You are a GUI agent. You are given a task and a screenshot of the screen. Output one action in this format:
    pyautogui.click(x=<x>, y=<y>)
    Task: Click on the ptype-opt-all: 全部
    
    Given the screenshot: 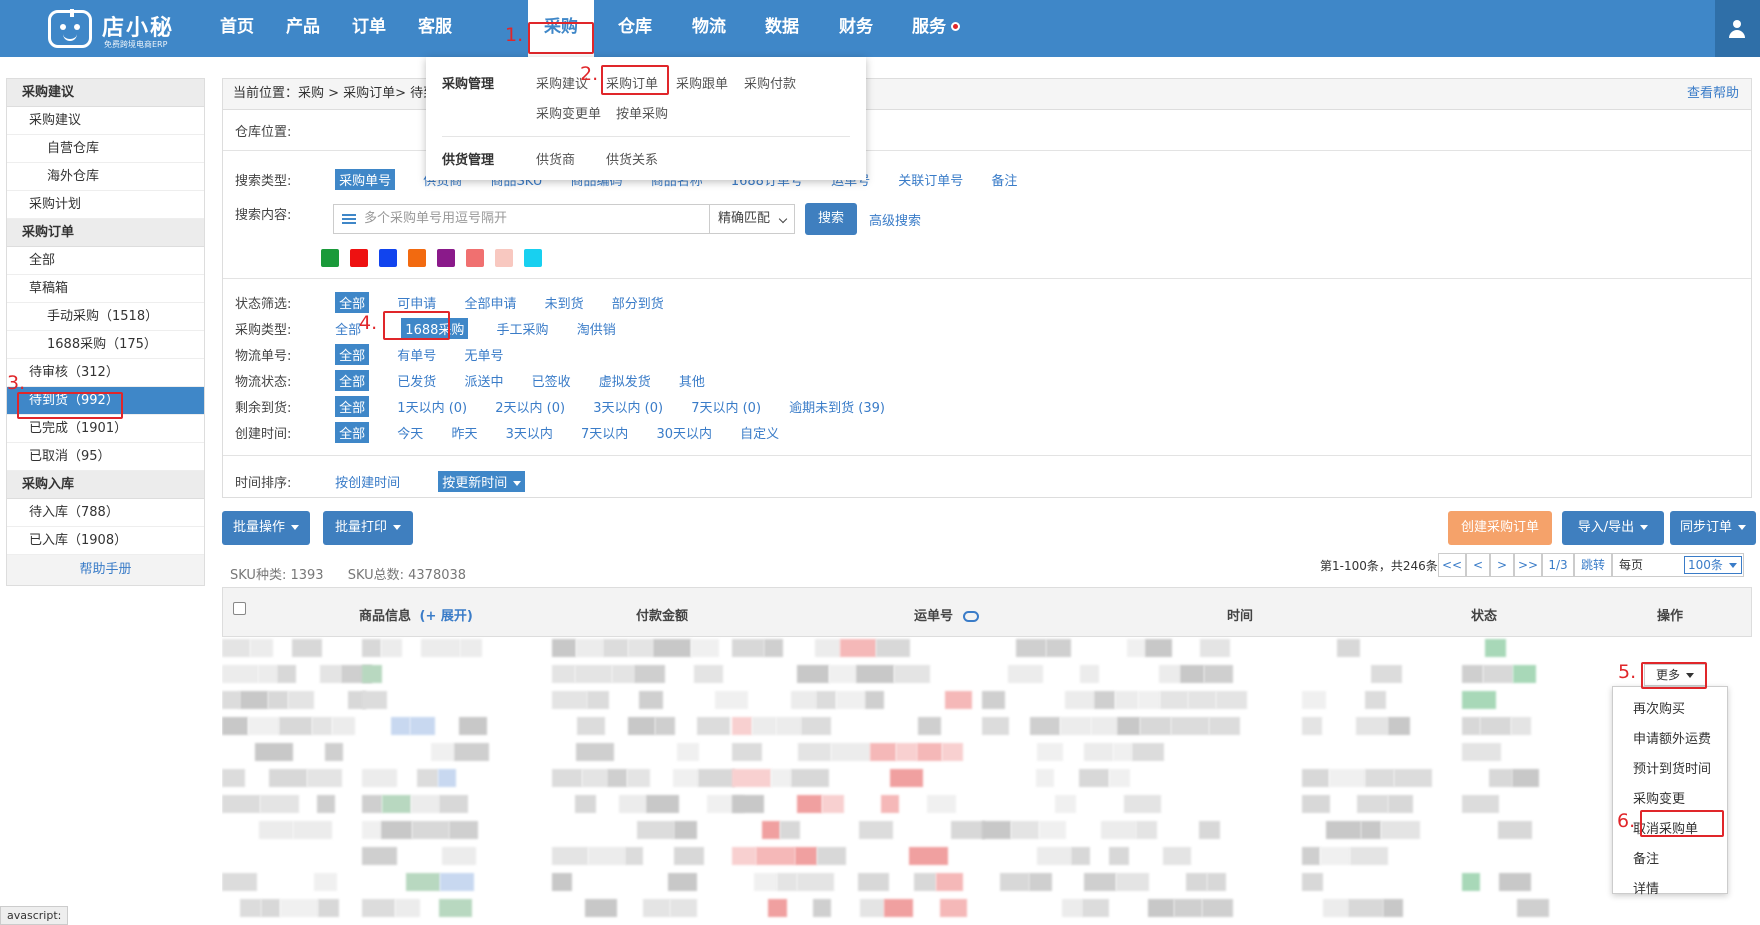 What is the action you would take?
    pyautogui.click(x=348, y=328)
    